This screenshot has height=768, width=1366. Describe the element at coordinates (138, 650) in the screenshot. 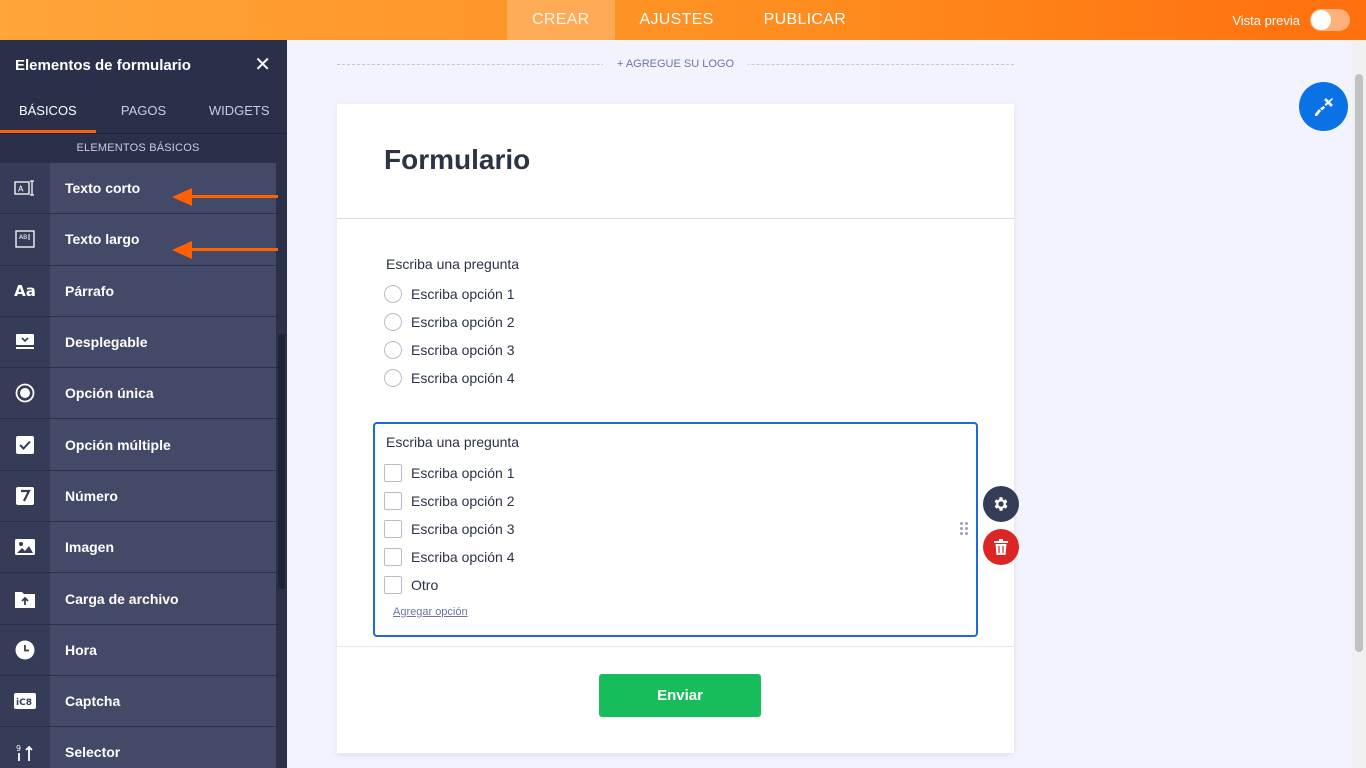

I see `sidebar-item-time: Hora` at that location.